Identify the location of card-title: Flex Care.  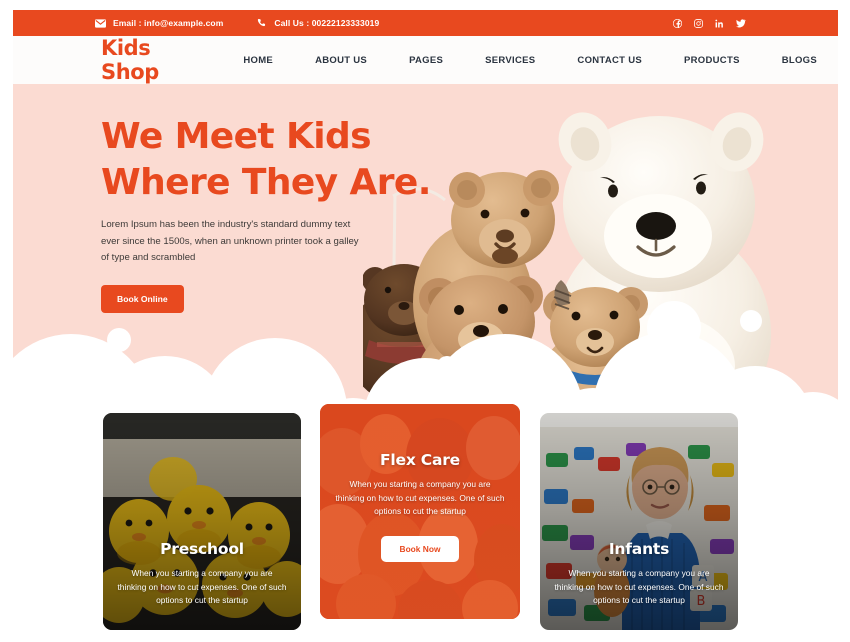
(420, 460).